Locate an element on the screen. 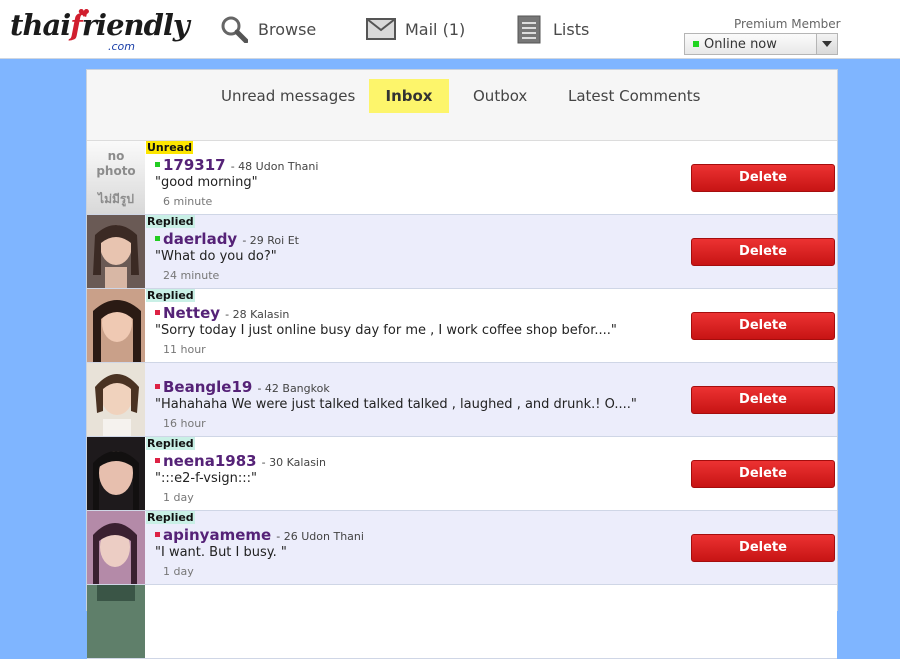 This screenshot has height=659, width=900. user-meta: - 30 Kalasin is located at coordinates (293, 462).